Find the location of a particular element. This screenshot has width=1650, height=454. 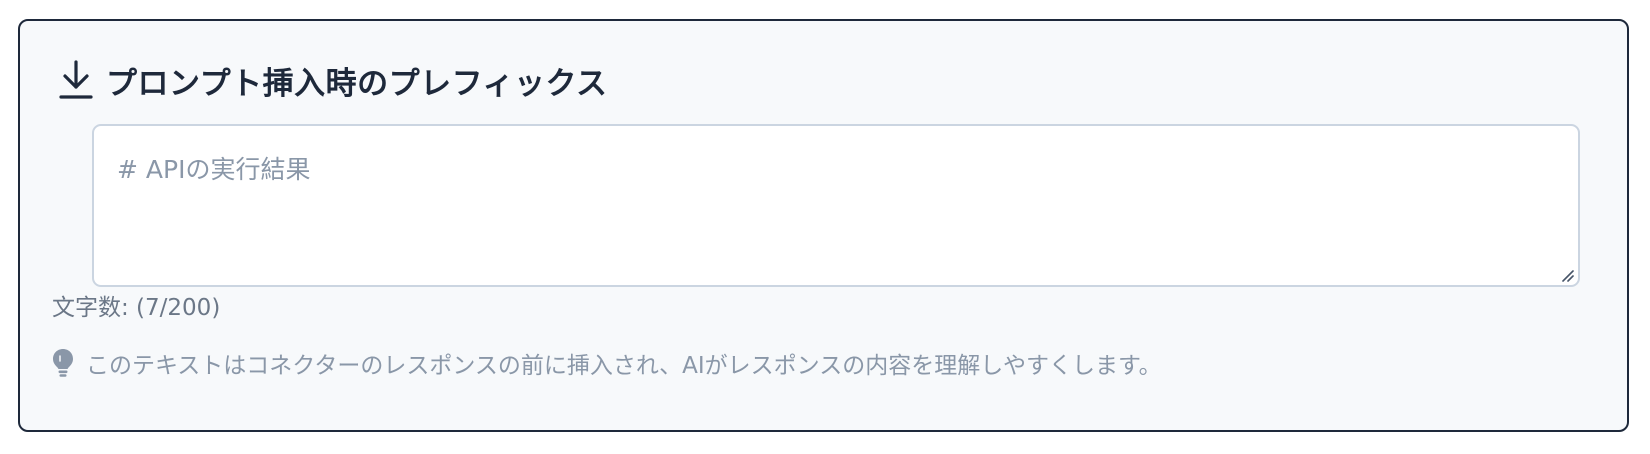

section-header: プロンプト挿入時のプレフィックス is located at coordinates (333, 80).